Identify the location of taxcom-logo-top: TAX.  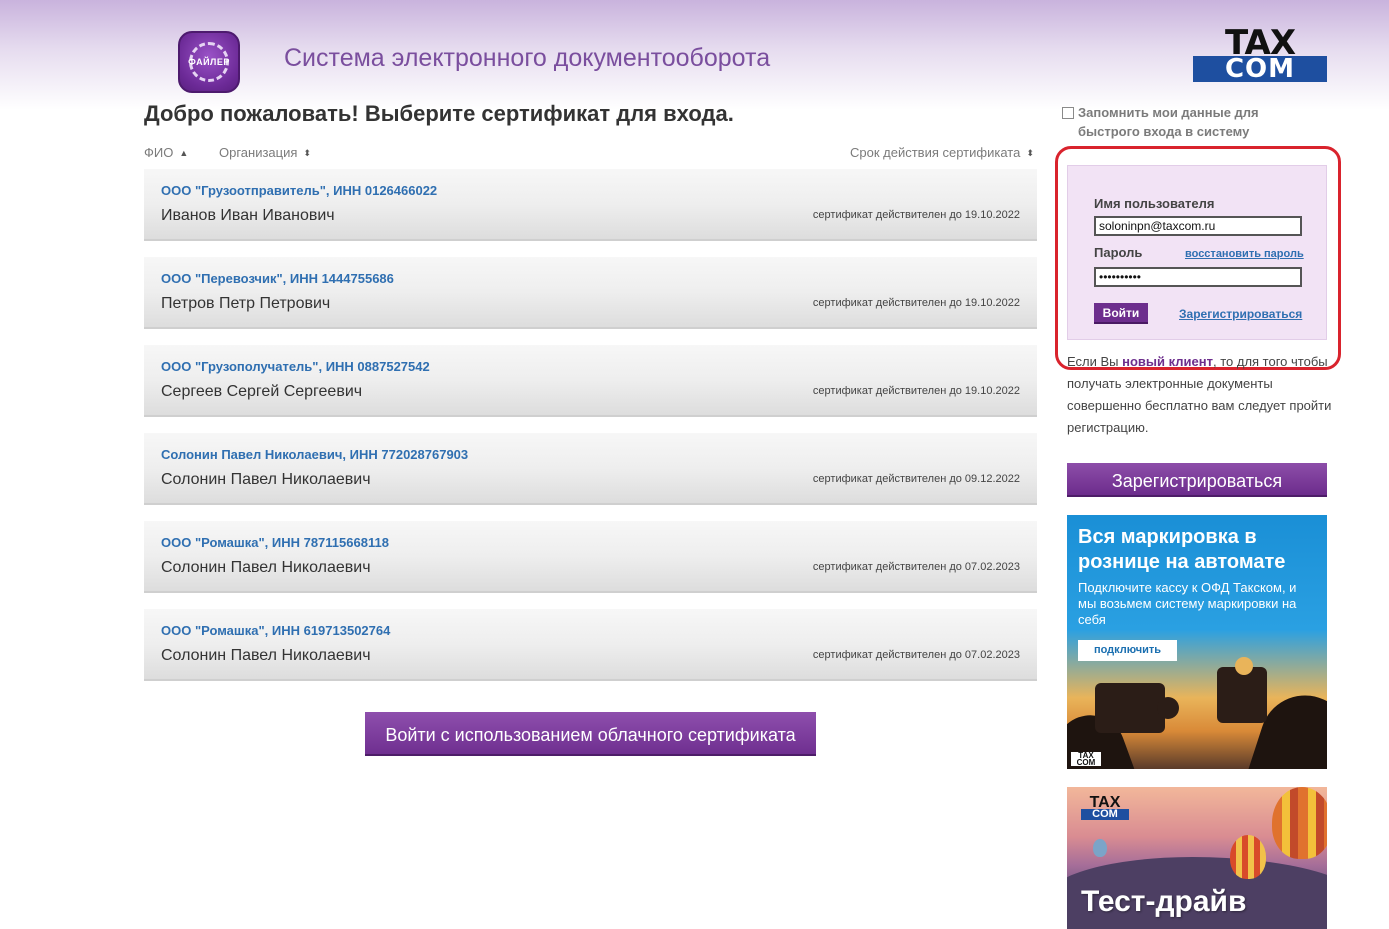
(1260, 43).